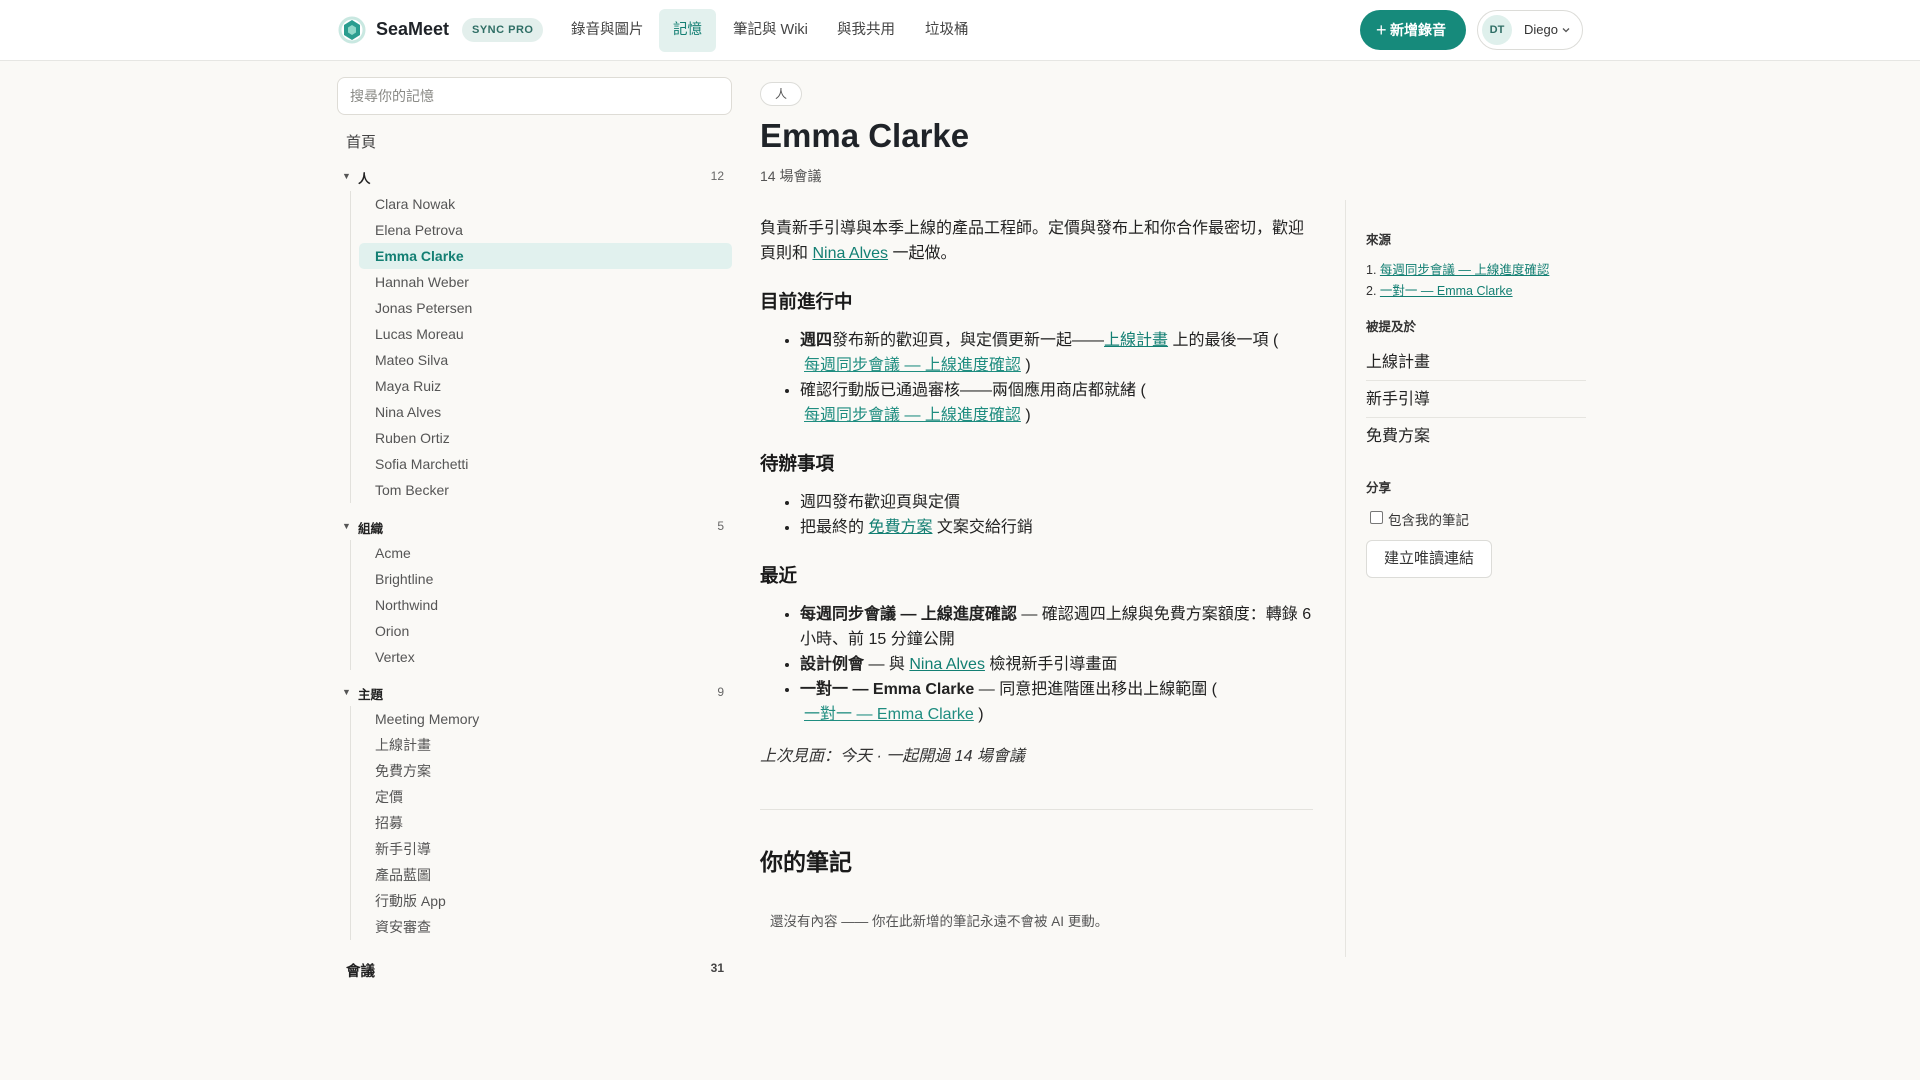  I want to click on sources-label: 來源, so click(1379, 240).